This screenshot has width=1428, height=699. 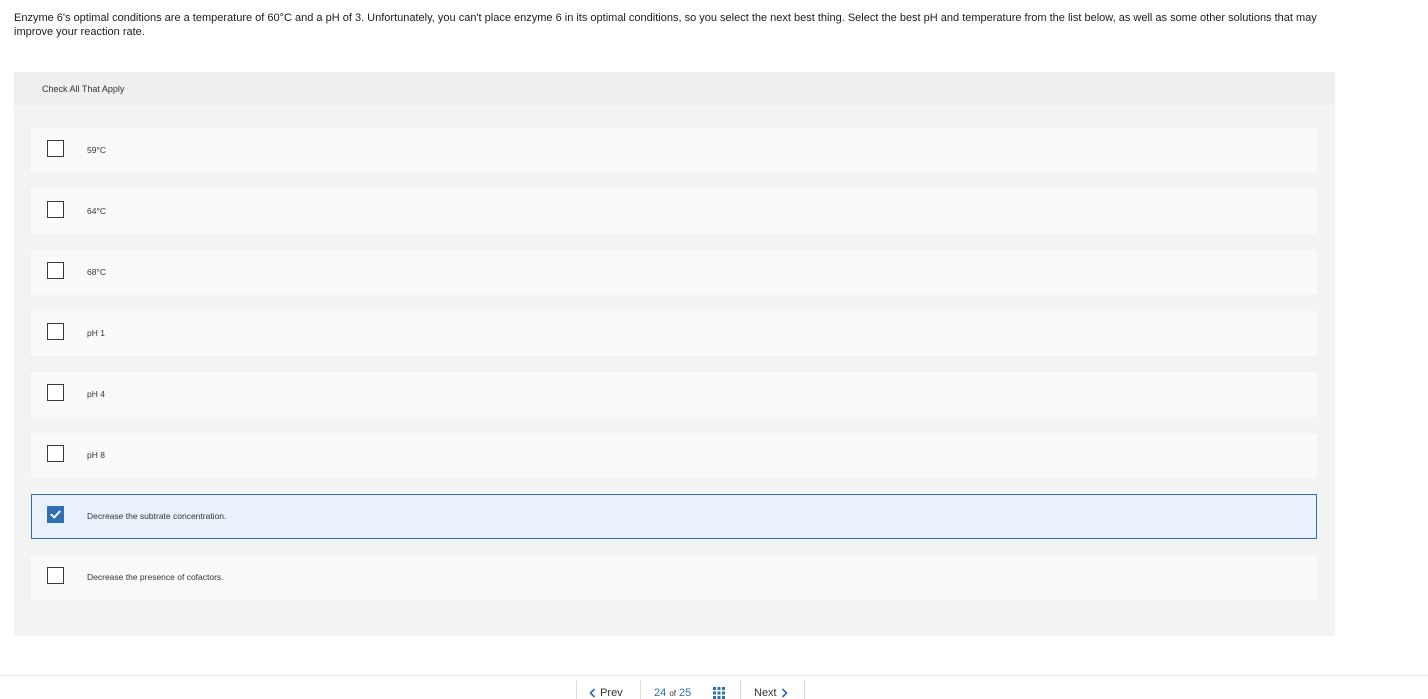 I want to click on option-label: 59°C, so click(x=96, y=150).